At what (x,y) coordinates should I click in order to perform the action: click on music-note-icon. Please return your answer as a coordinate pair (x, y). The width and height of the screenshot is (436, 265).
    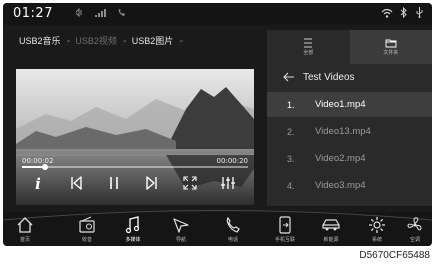
    Looking at the image, I should click on (132, 225).